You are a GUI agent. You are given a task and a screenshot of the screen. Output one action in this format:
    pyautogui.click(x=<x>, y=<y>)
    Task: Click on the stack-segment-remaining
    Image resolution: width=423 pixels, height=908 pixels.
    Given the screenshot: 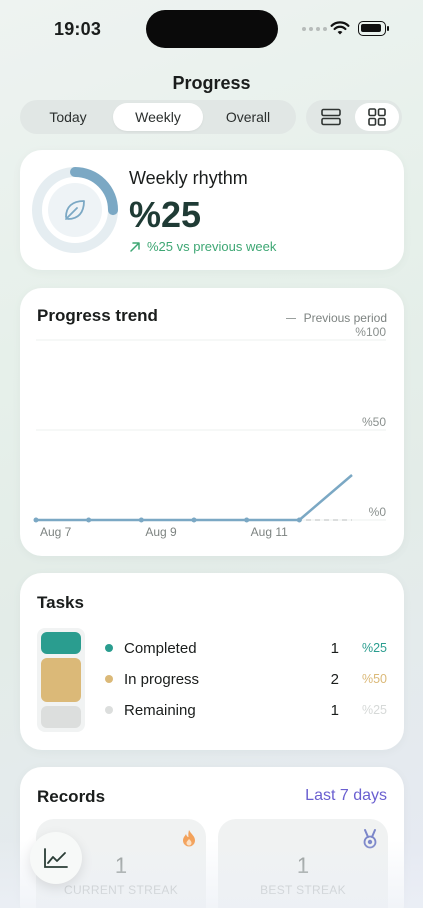 What is the action you would take?
    pyautogui.click(x=61, y=717)
    